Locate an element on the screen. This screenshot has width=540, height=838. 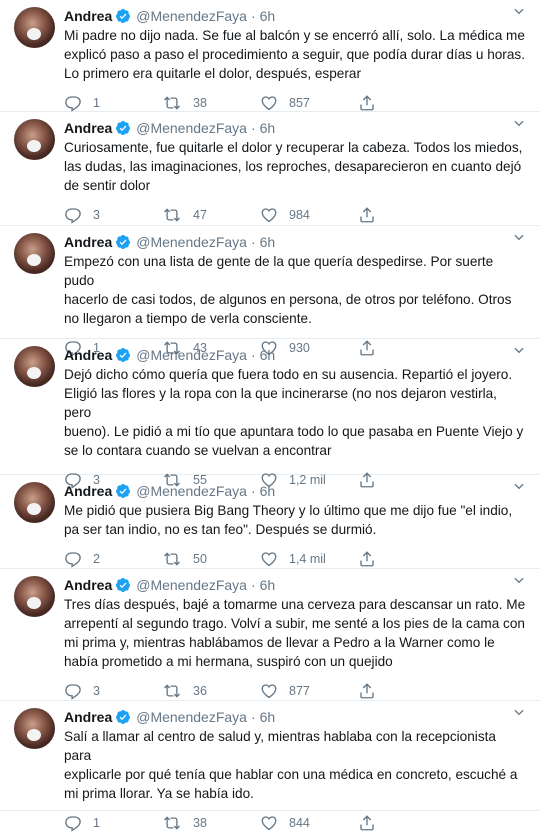
retweet-count: 47 is located at coordinates (200, 215).